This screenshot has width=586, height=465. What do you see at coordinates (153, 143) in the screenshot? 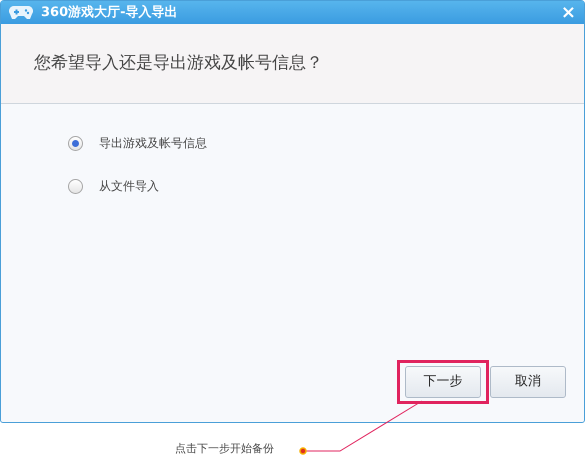
I see `option-label: 导出游戏及帐号信息` at bounding box center [153, 143].